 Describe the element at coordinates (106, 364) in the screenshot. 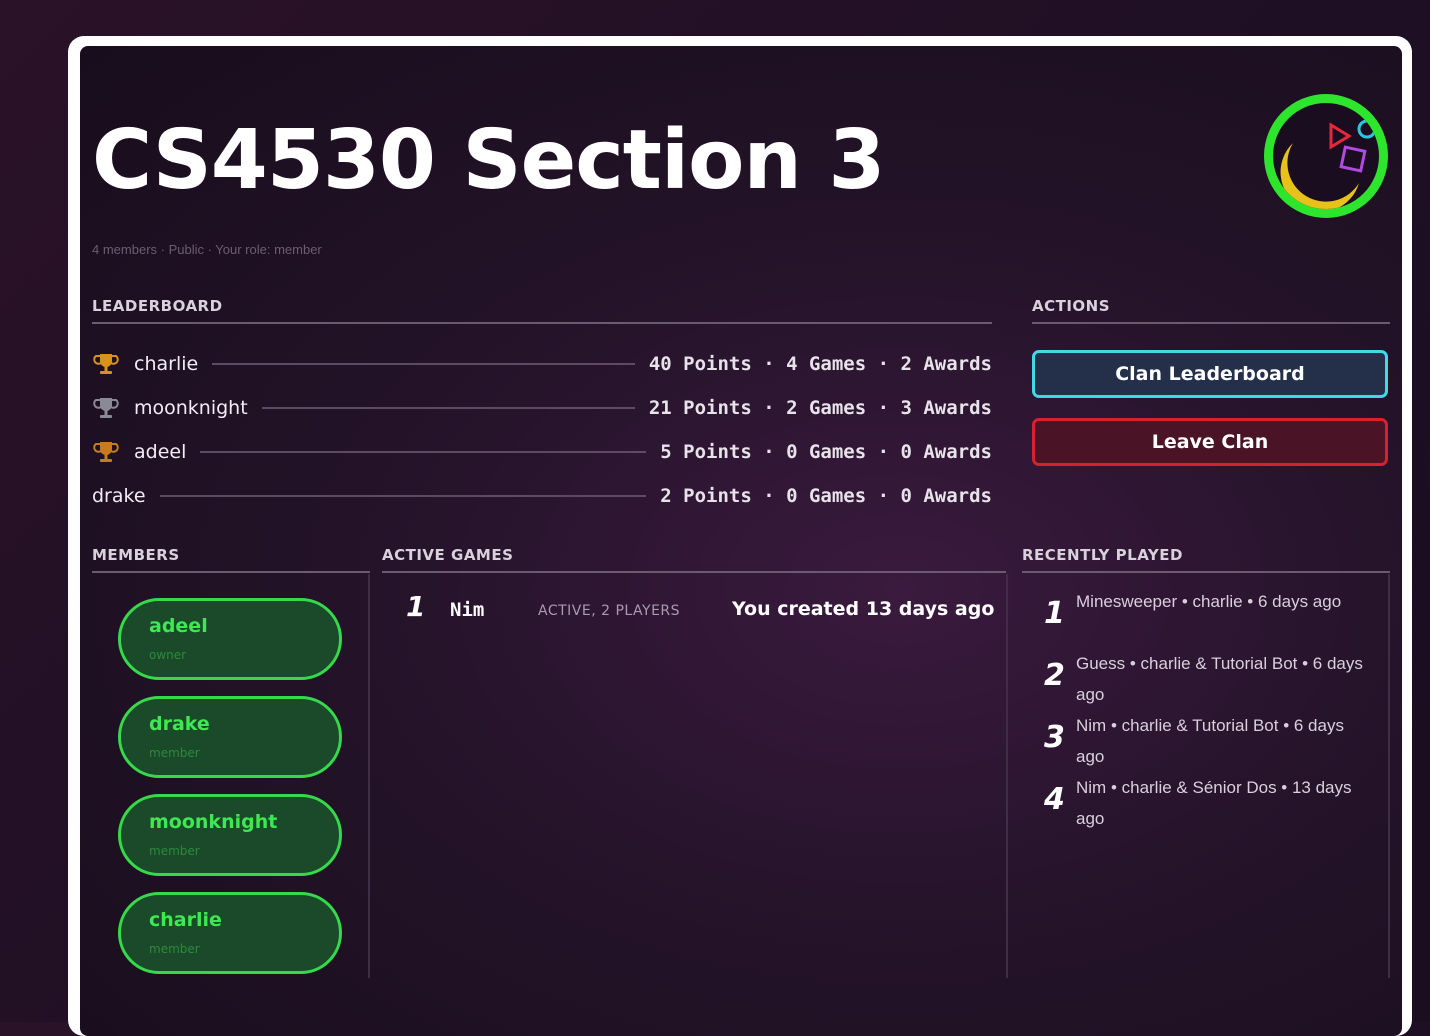

I see `gold-trophy-icon` at that location.